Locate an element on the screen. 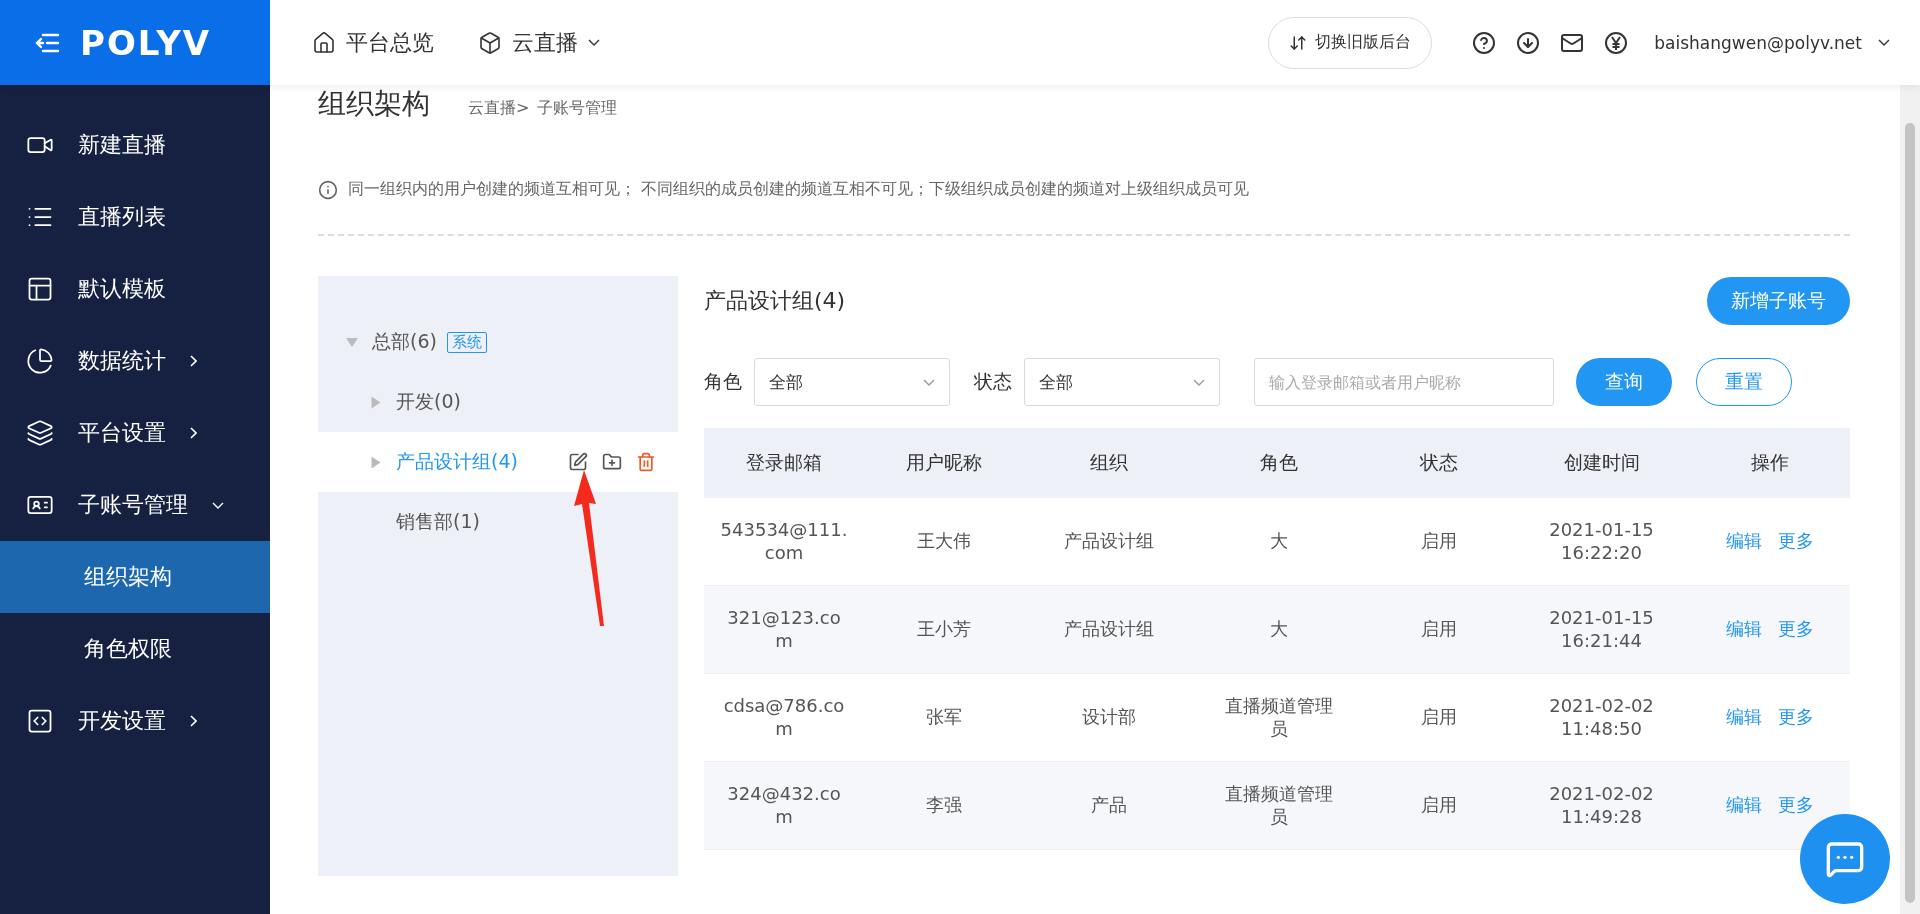 The height and width of the screenshot is (914, 1920). switch-version-button: 切换旧版后台 is located at coordinates (1350, 42).